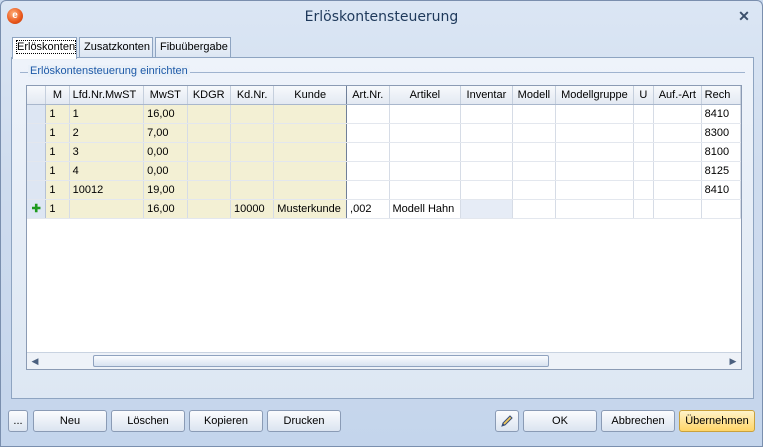 This screenshot has height=447, width=763. I want to click on col-header: U, so click(644, 95).